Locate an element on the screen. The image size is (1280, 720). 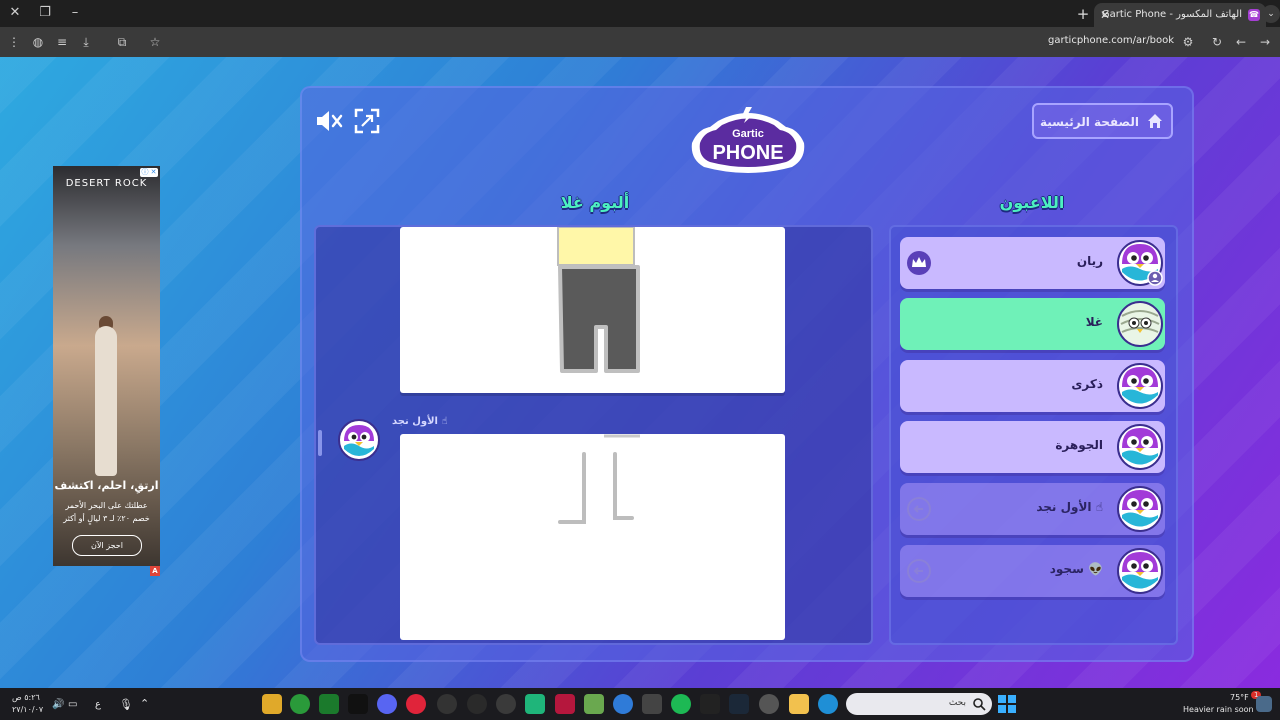
minecraft-icon is located at coordinates (594, 704).